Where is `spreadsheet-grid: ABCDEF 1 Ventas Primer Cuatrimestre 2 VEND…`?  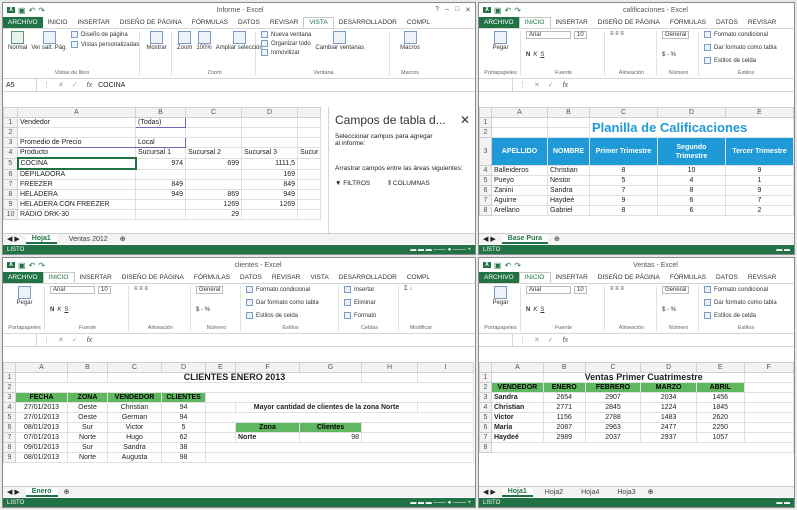 spreadsheet-grid: ABCDEF 1 Ventas Primer Cuatrimestre 2 VEND… is located at coordinates (636, 407).